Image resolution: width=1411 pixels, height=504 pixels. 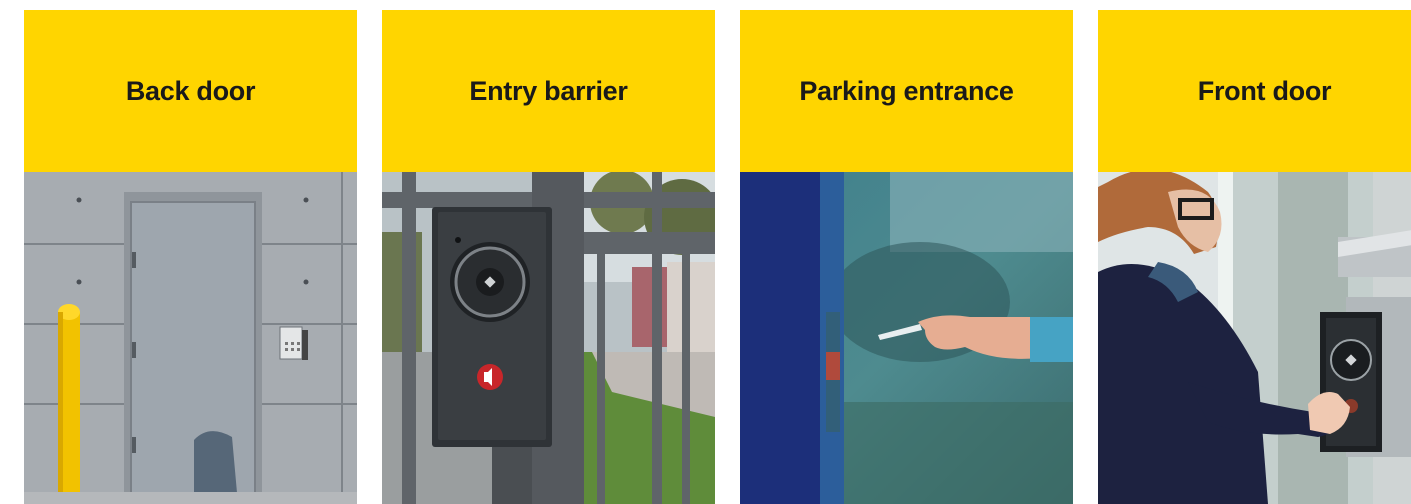 I want to click on card-title: Entry barrier, so click(x=548, y=90).